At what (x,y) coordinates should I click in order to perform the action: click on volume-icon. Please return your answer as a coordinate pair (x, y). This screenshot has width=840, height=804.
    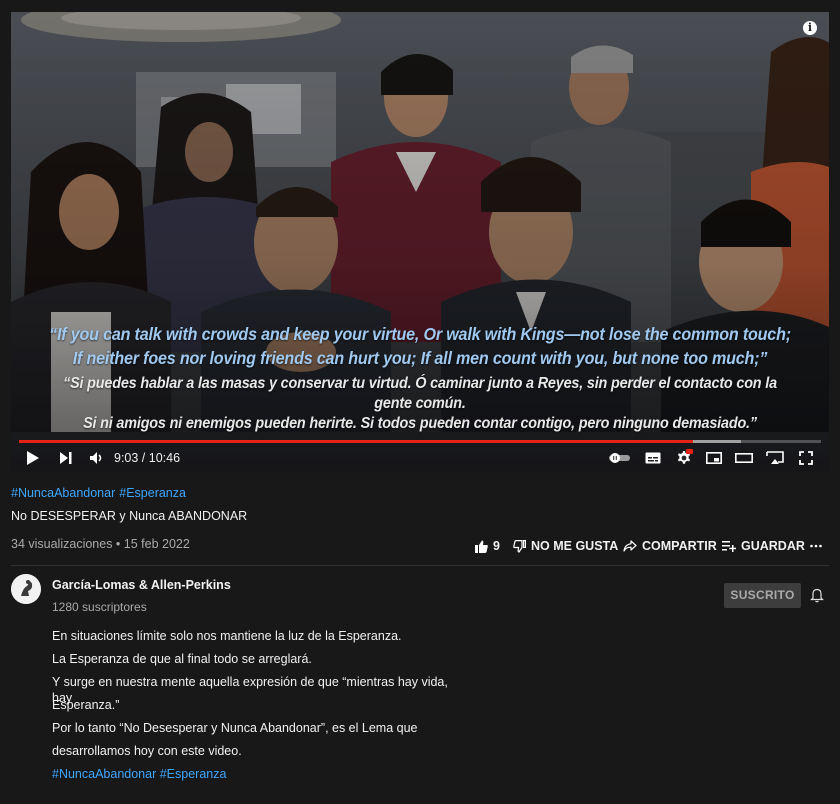
    Looking at the image, I should click on (97, 458).